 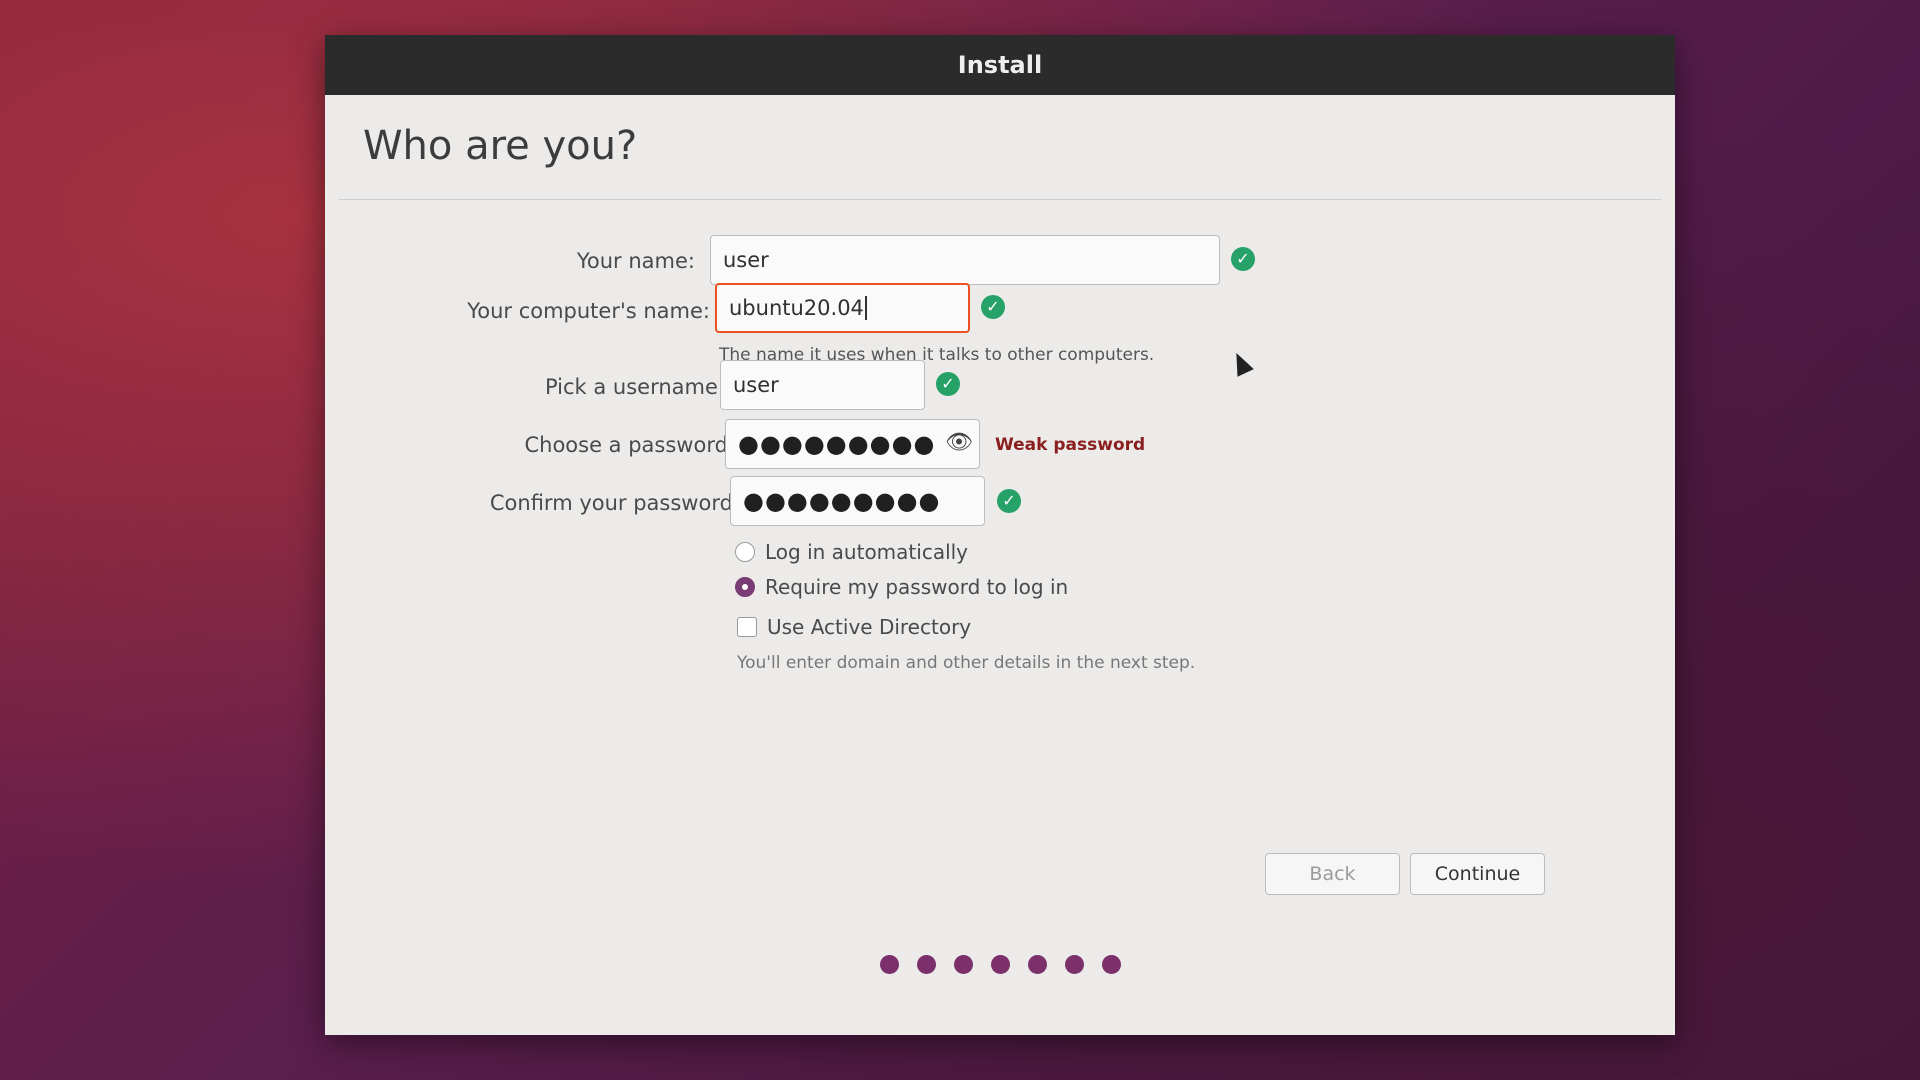 I want to click on active-directory-label: Use Active Directory, so click(x=869, y=627).